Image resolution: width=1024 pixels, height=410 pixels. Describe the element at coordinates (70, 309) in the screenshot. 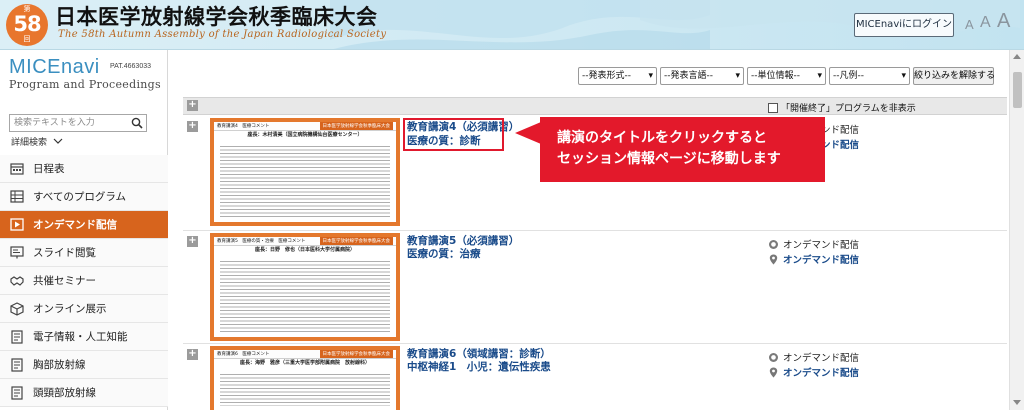

I see `sidebar-item-label: オンライン展示` at that location.